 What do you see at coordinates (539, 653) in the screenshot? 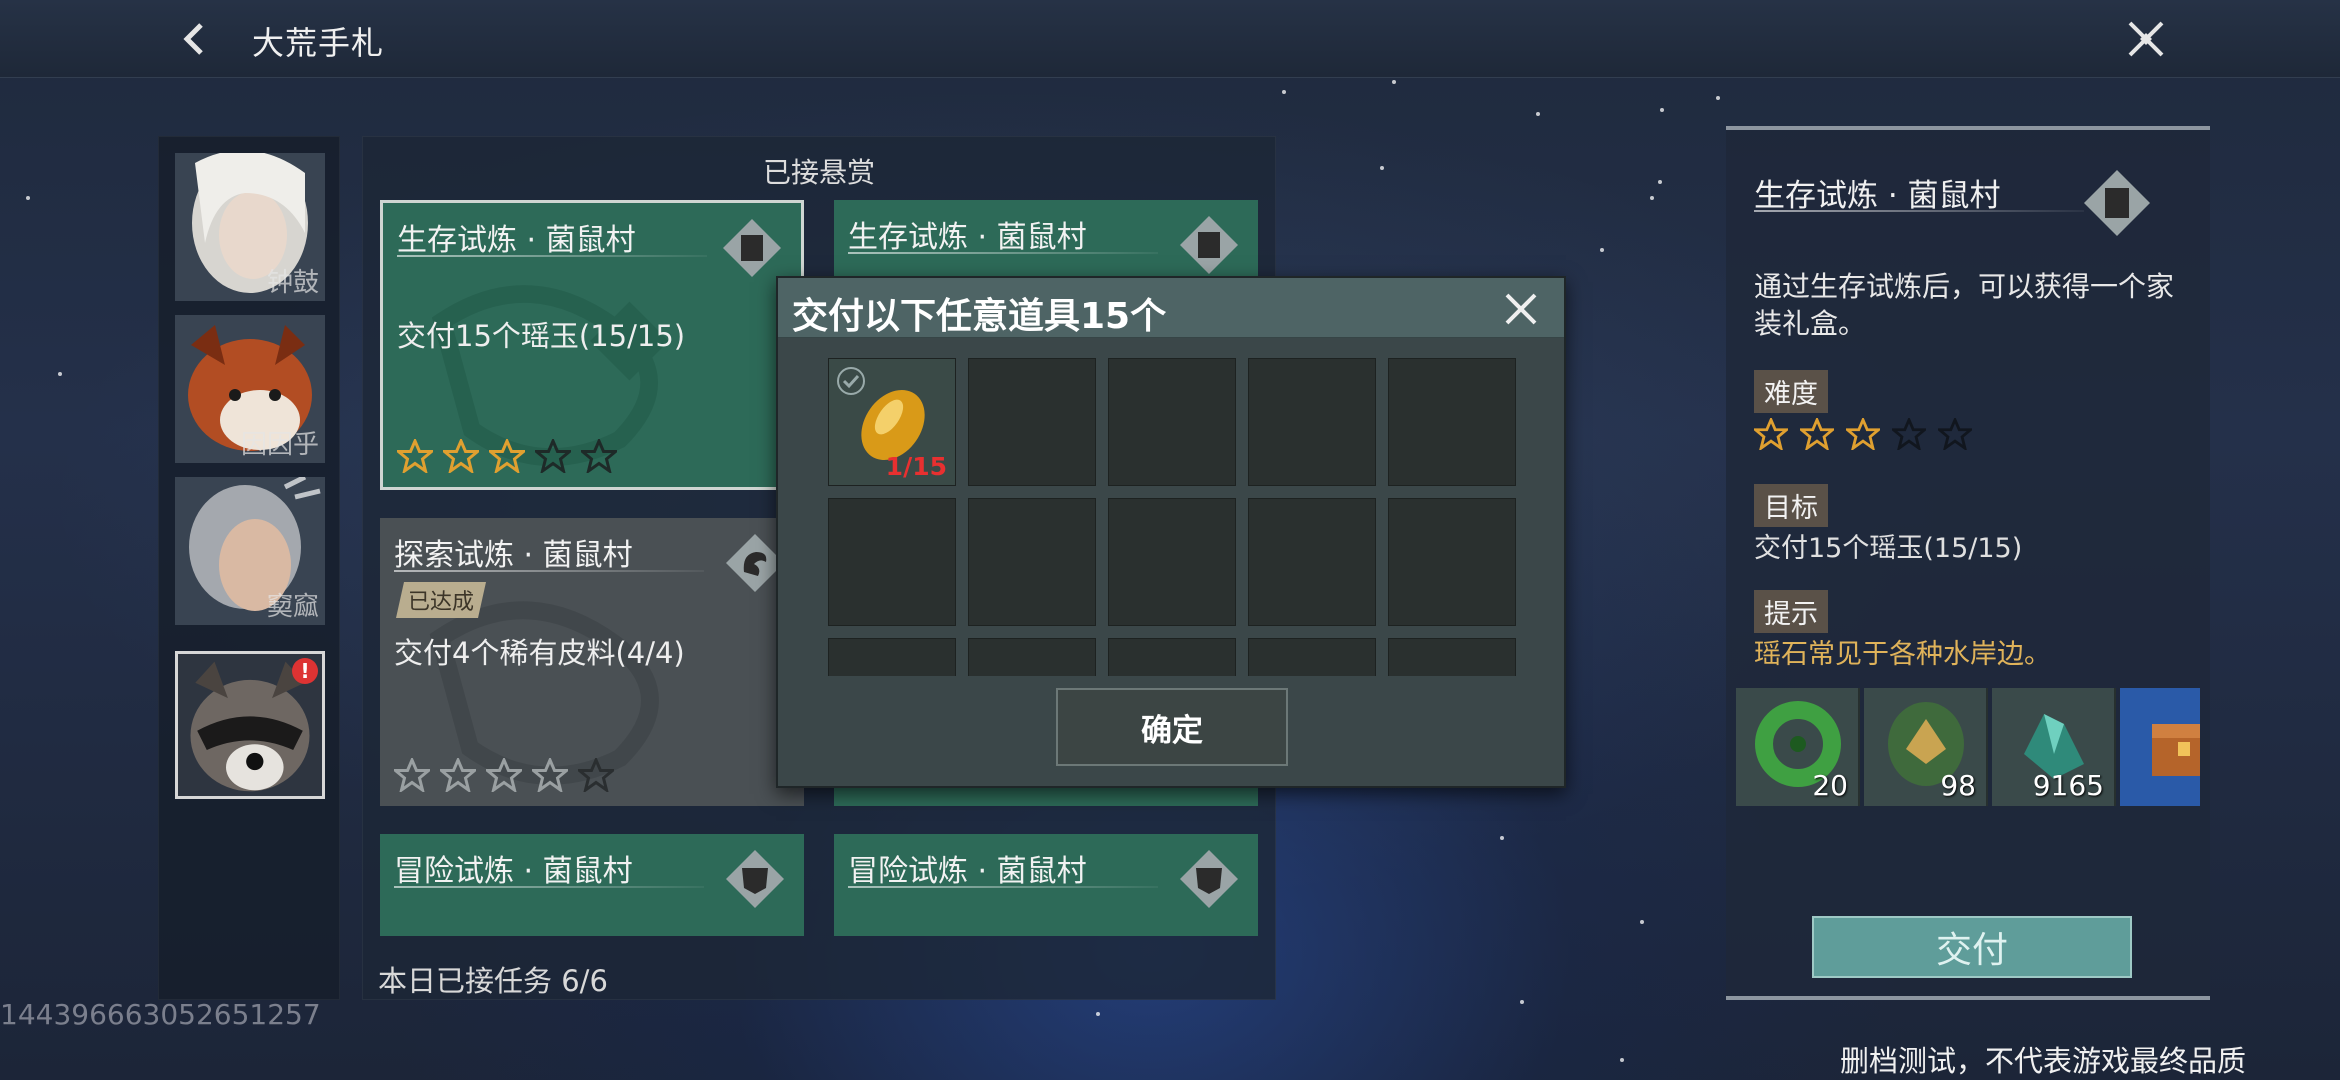
I see `card-description: 交付4个稀有皮料(4/4)` at bounding box center [539, 653].